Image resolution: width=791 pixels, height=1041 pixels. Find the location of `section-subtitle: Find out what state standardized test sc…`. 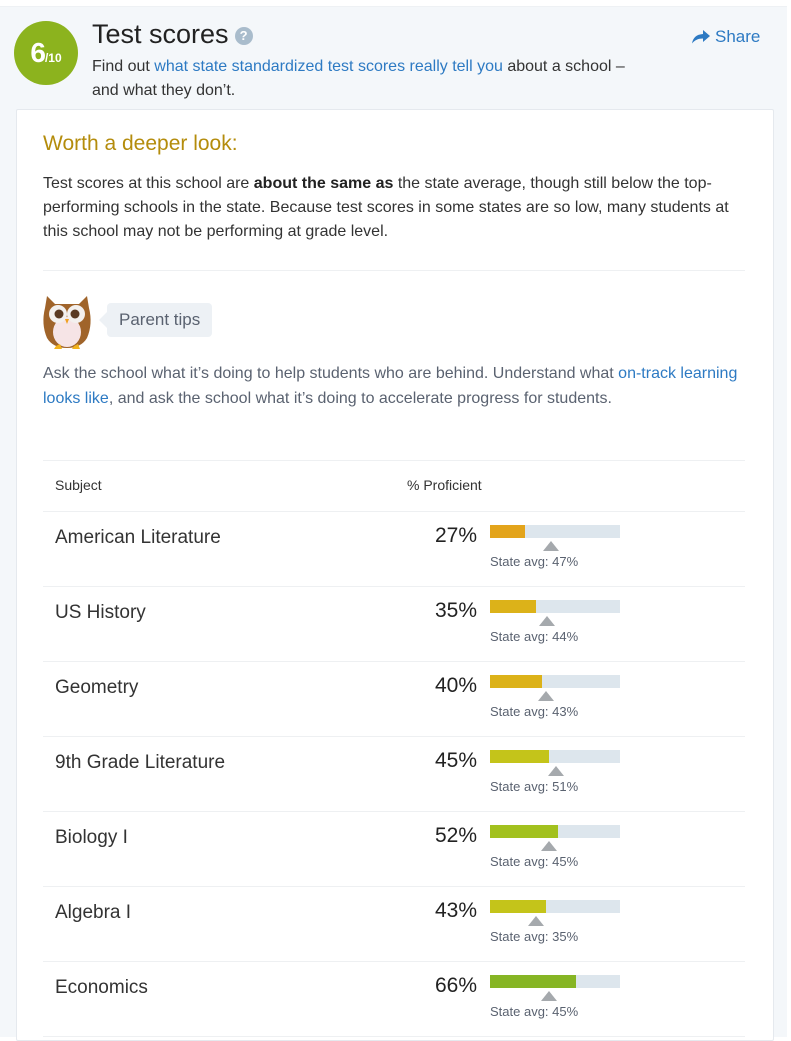

section-subtitle: Find out what state standardized test sc… is located at coordinates (372, 79).